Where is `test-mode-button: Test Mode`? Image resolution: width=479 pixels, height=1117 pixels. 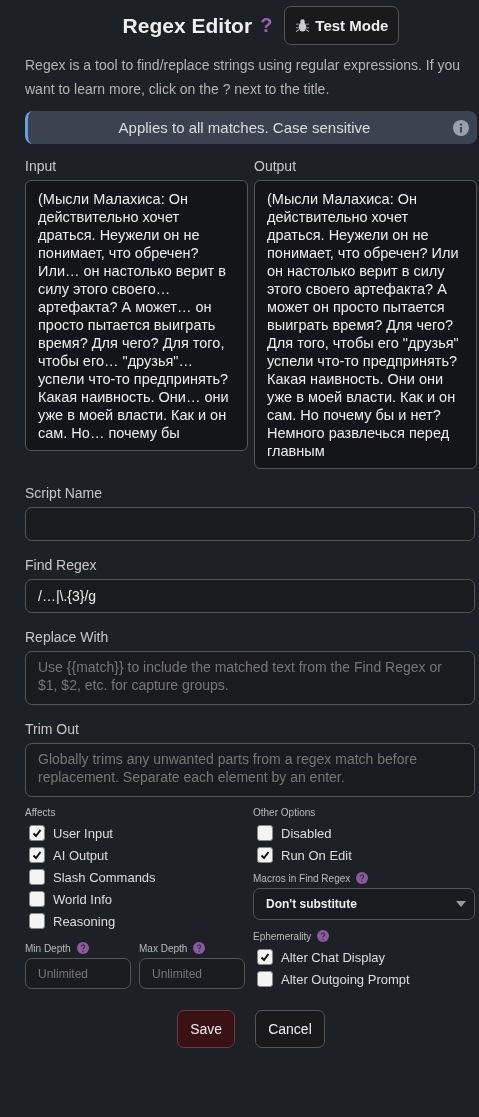 test-mode-button: Test Mode is located at coordinates (342, 25).